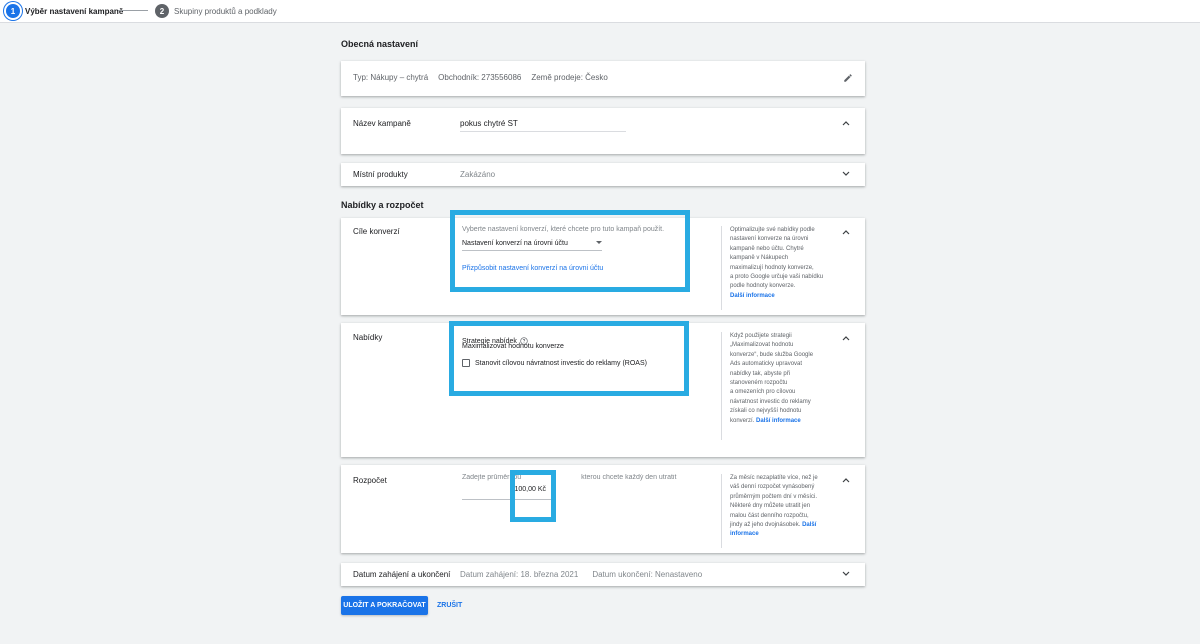 This screenshot has width=1200, height=644. What do you see at coordinates (382, 205) in the screenshot?
I see `bids-budget-title: Nabídky a rozpočet` at bounding box center [382, 205].